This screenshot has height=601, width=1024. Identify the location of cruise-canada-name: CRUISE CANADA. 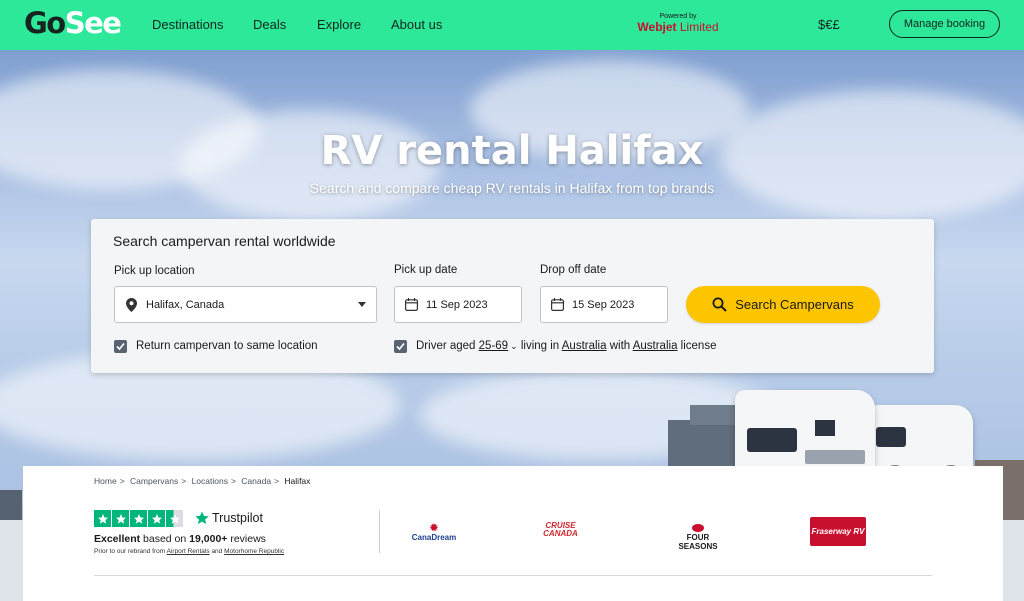
(560, 529).